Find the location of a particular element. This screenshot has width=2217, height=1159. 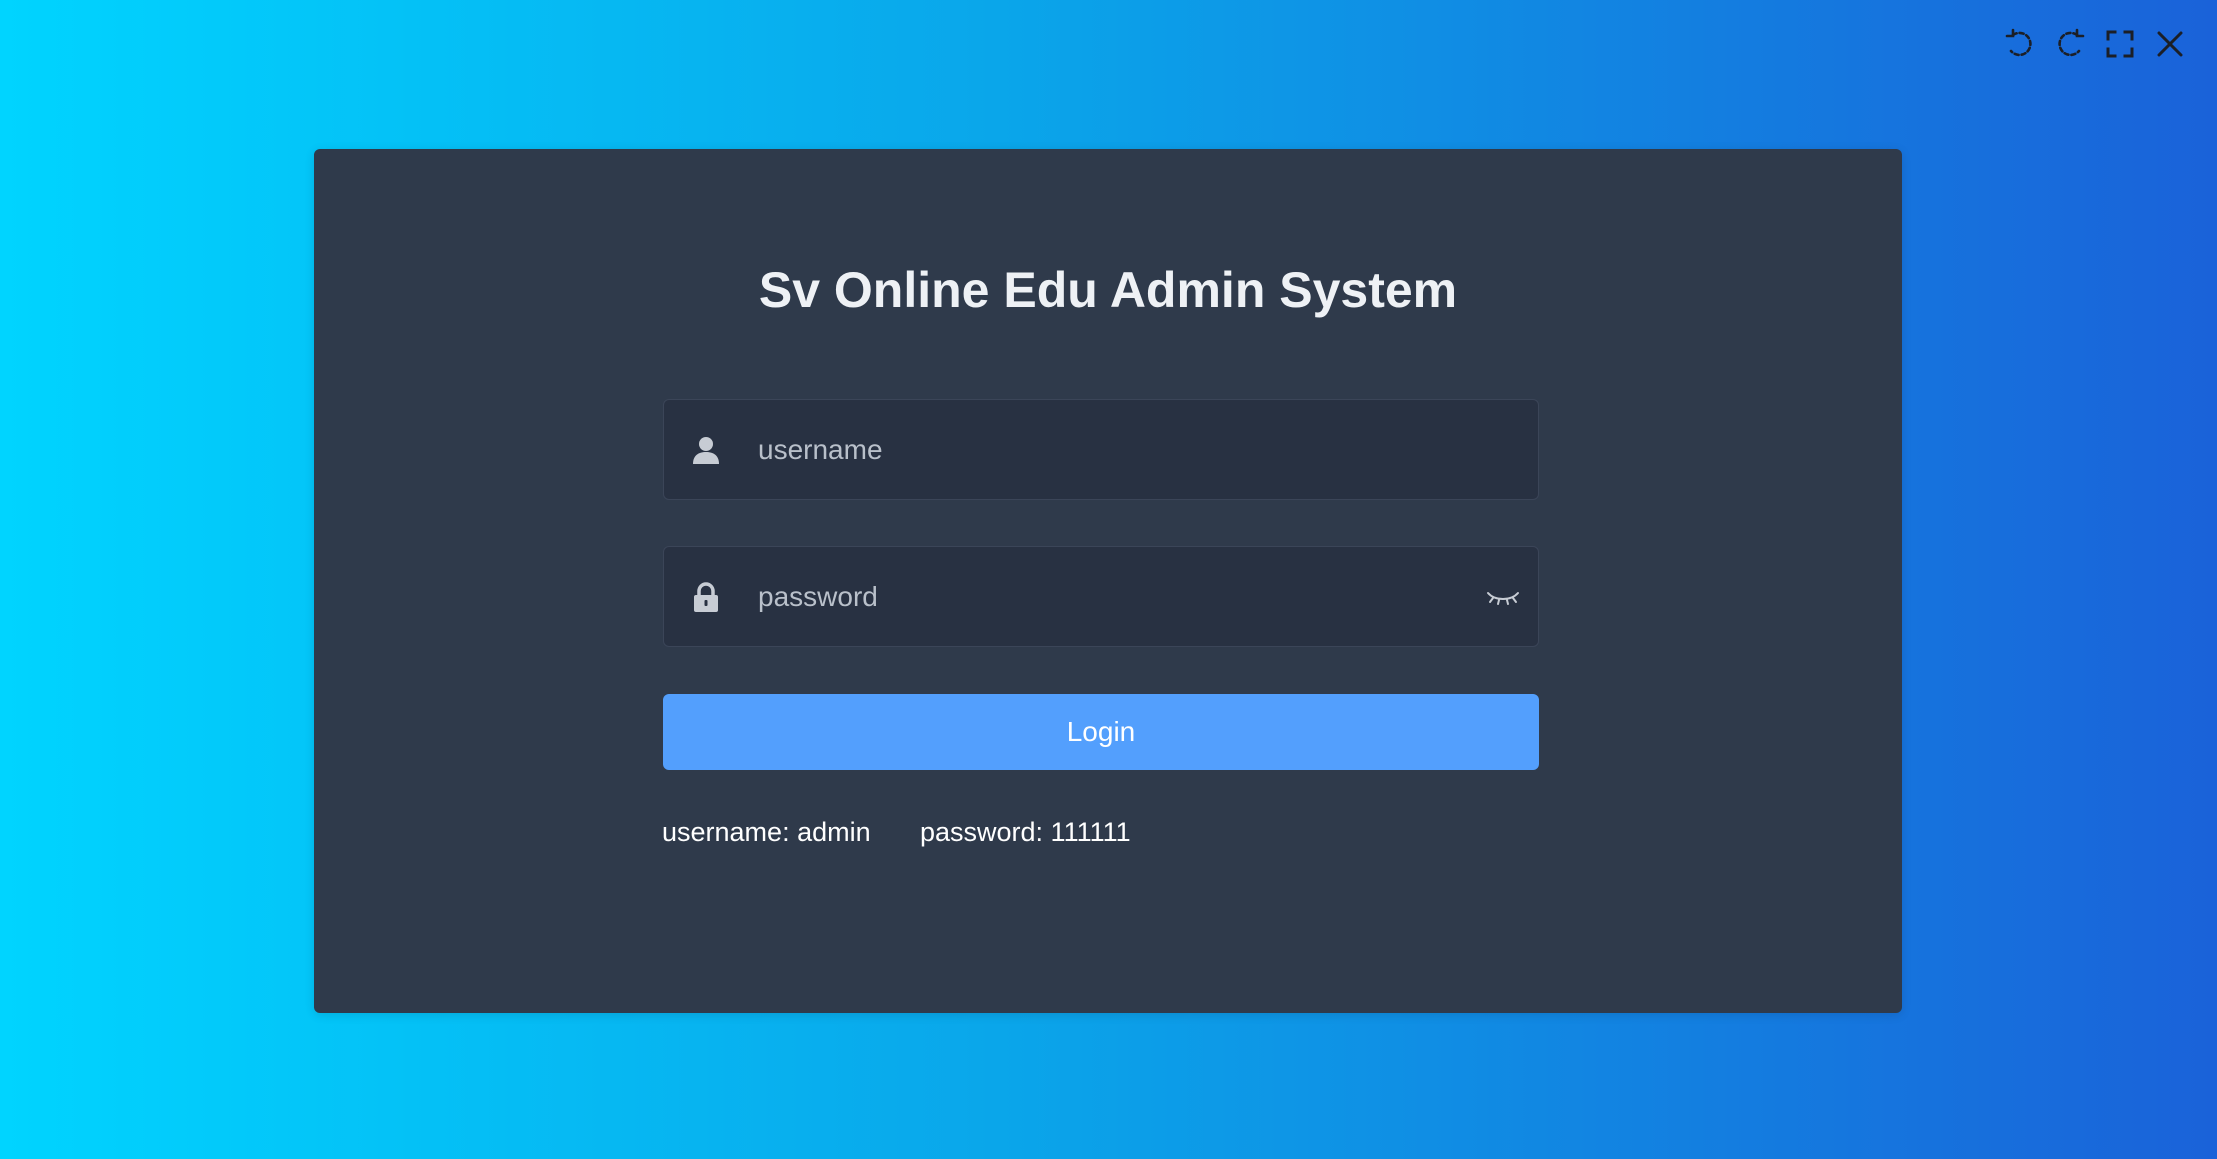

user-icon is located at coordinates (706, 450).